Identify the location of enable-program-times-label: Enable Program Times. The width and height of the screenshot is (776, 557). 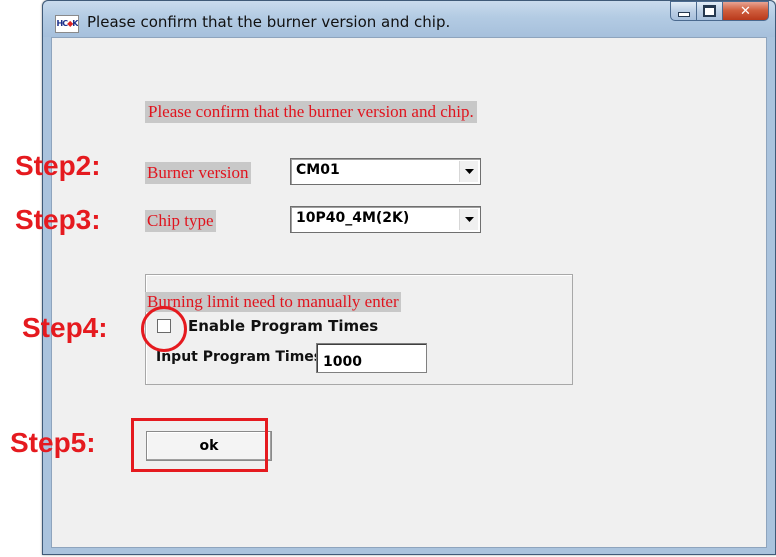
(283, 326).